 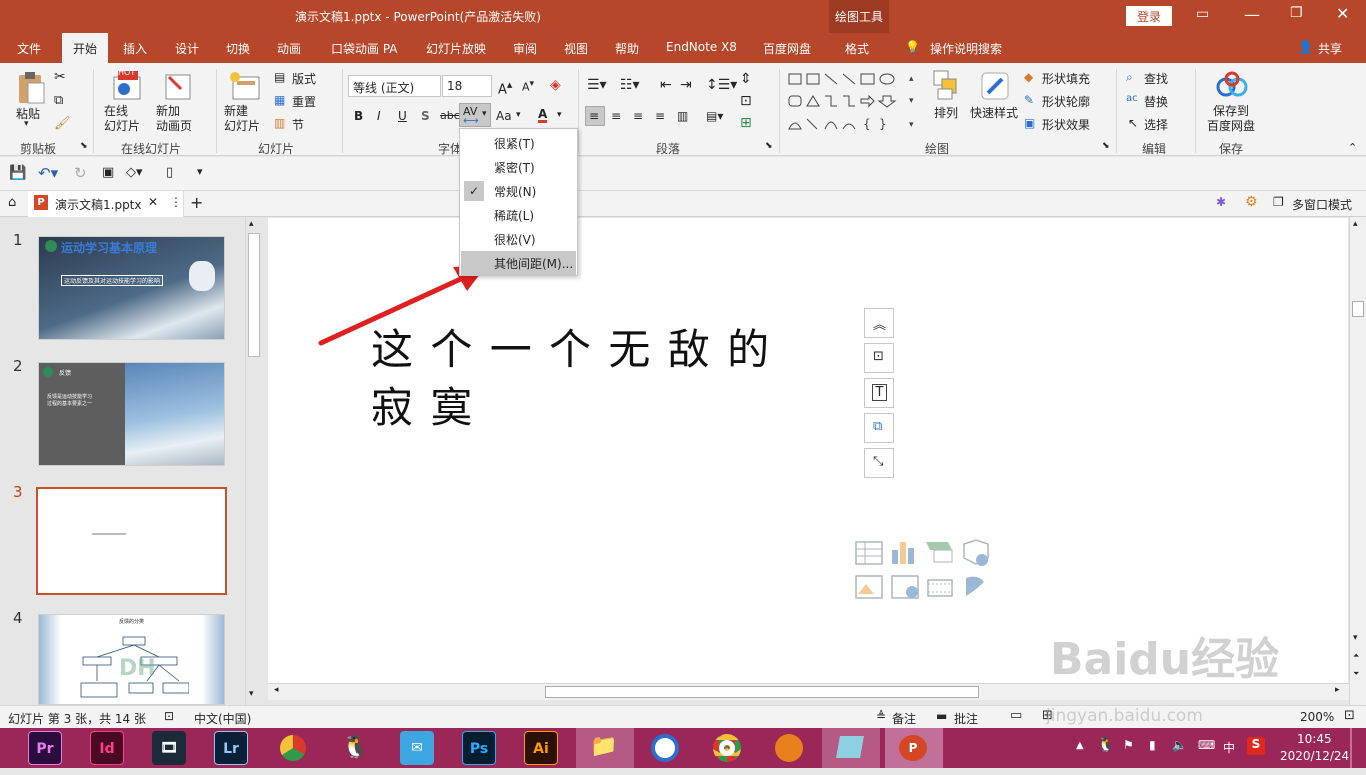 What do you see at coordinates (62, 123) in the screenshot?
I see `format-painter-icon: 🖌` at bounding box center [62, 123].